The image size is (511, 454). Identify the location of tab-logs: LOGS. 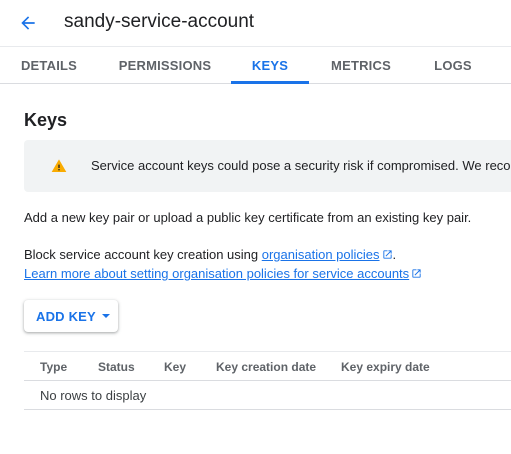
(453, 65).